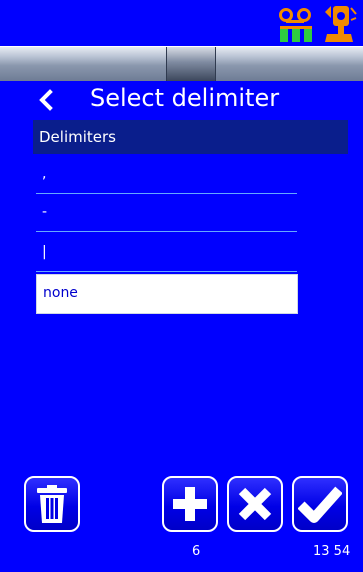 Image resolution: width=363 pixels, height=572 pixels. What do you see at coordinates (317, 26) in the screenshot?
I see `status-icons` at bounding box center [317, 26].